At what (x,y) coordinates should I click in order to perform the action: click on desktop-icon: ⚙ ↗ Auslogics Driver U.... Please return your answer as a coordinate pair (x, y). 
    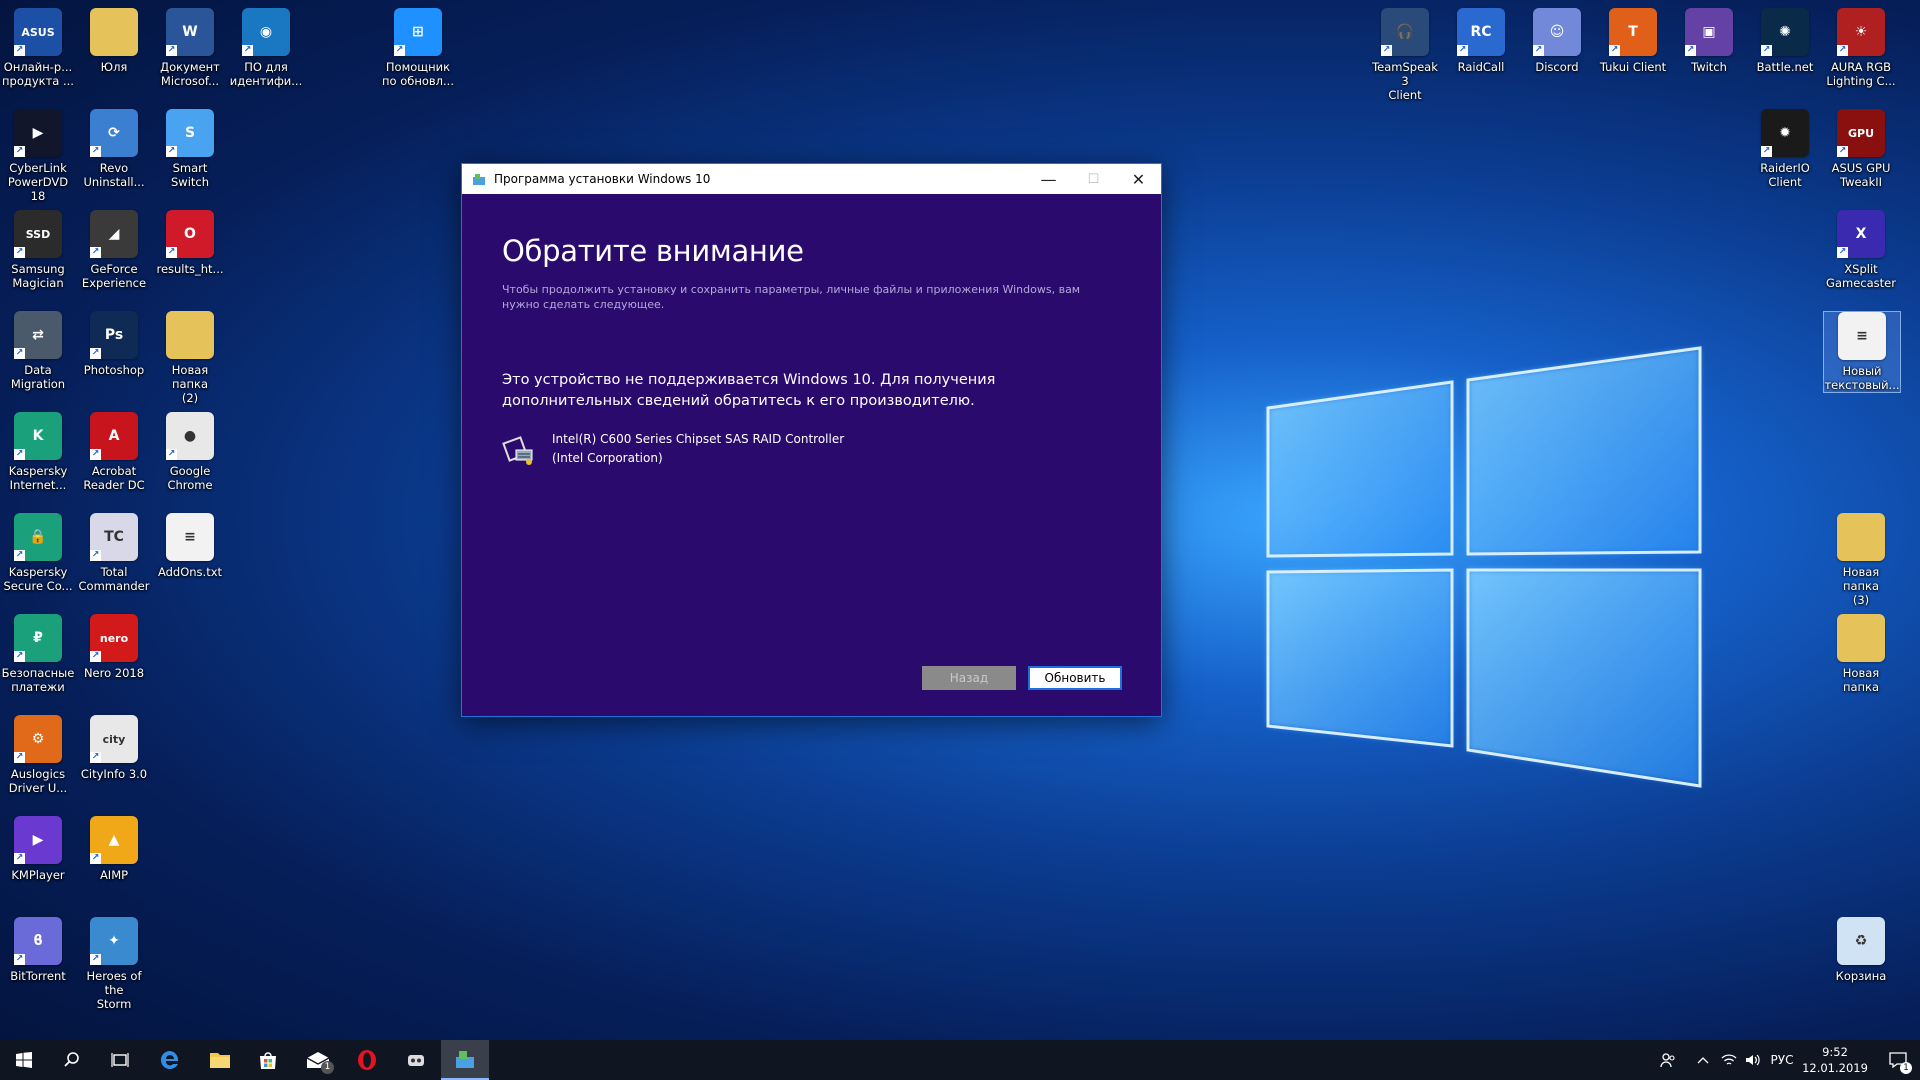
    Looking at the image, I should click on (38, 755).